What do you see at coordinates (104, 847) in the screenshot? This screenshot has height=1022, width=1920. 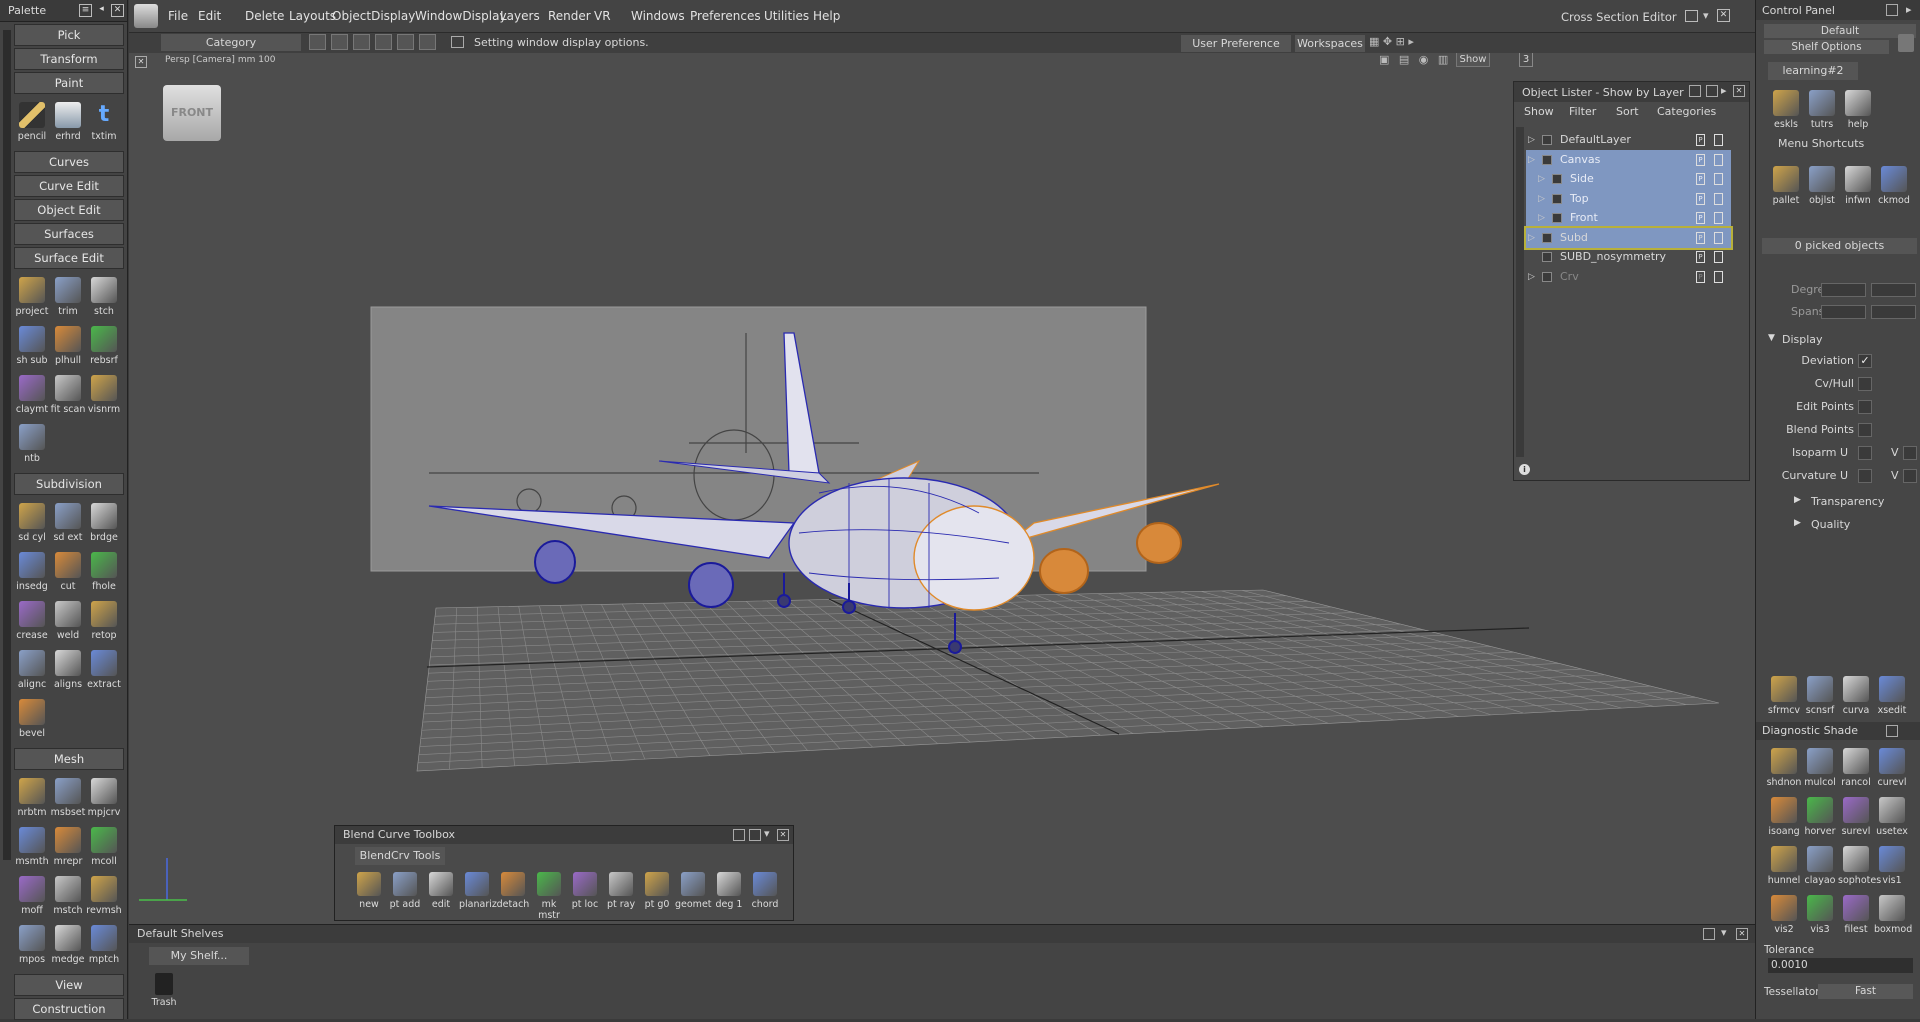 I see `tool-mcoll: mcoll` at bounding box center [104, 847].